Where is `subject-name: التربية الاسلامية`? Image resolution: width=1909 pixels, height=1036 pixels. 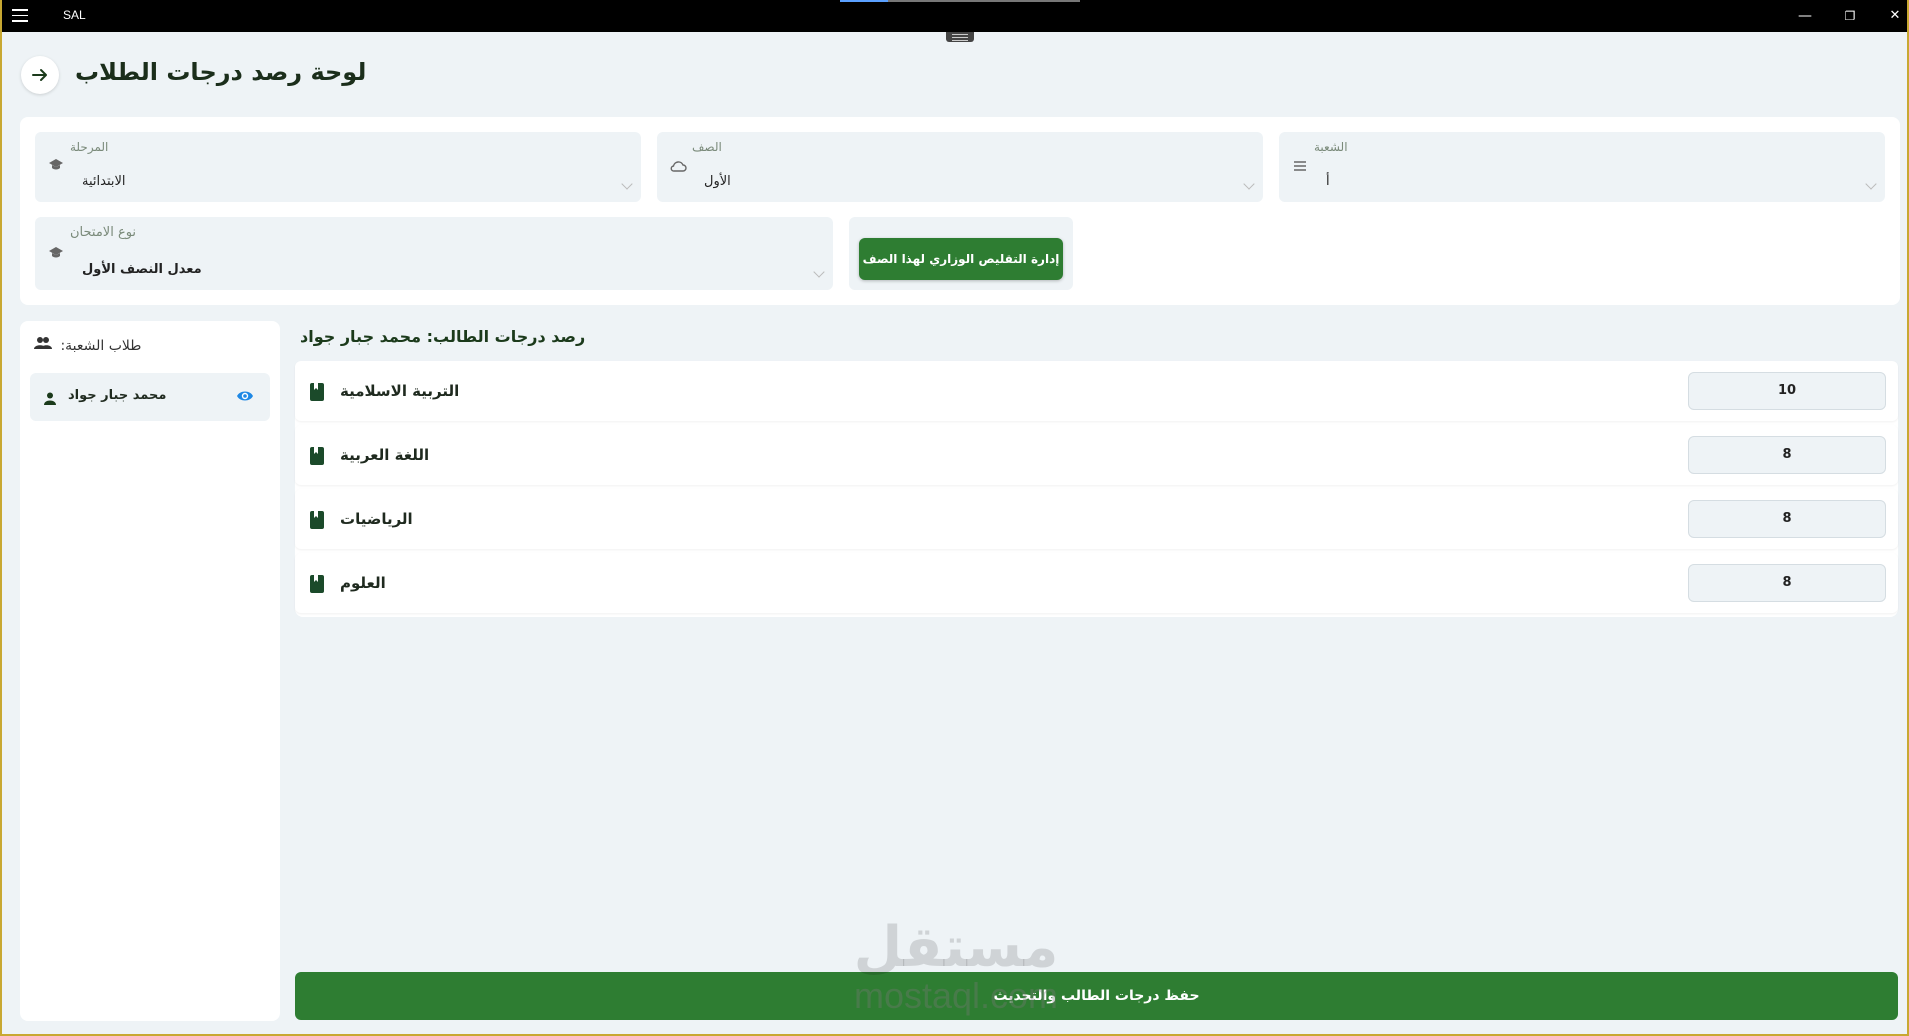
subject-name: التربية الاسلامية is located at coordinates (400, 391).